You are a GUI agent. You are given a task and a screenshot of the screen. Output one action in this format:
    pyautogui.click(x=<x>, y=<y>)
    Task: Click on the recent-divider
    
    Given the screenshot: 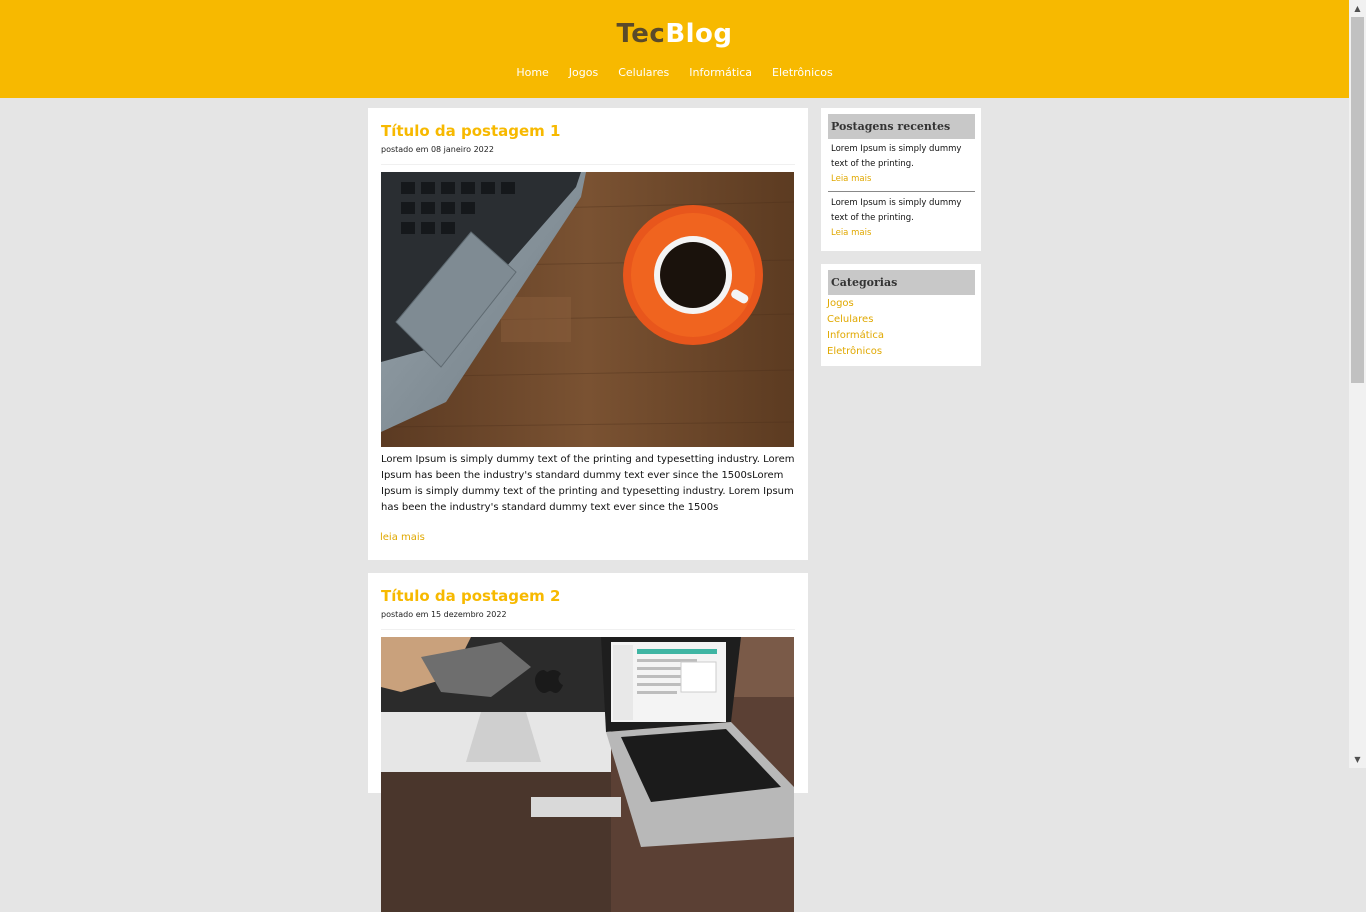 What is the action you would take?
    pyautogui.click(x=901, y=191)
    